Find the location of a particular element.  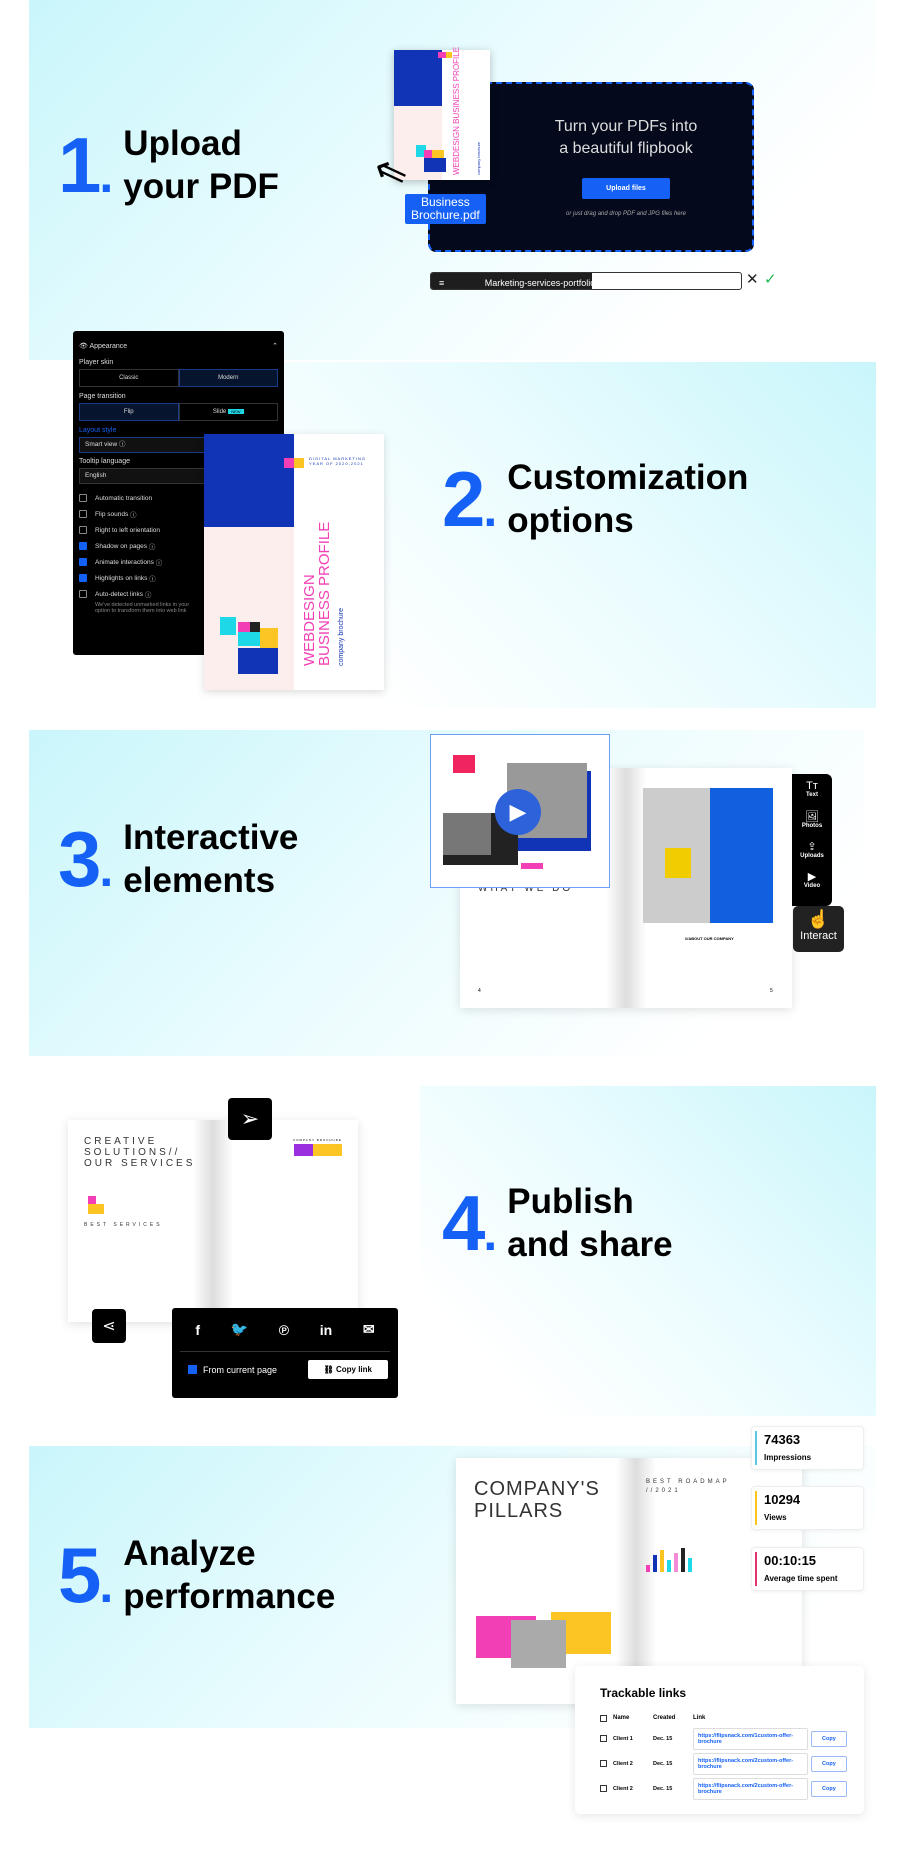

appearance-title: Appearance is located at coordinates (108, 346).